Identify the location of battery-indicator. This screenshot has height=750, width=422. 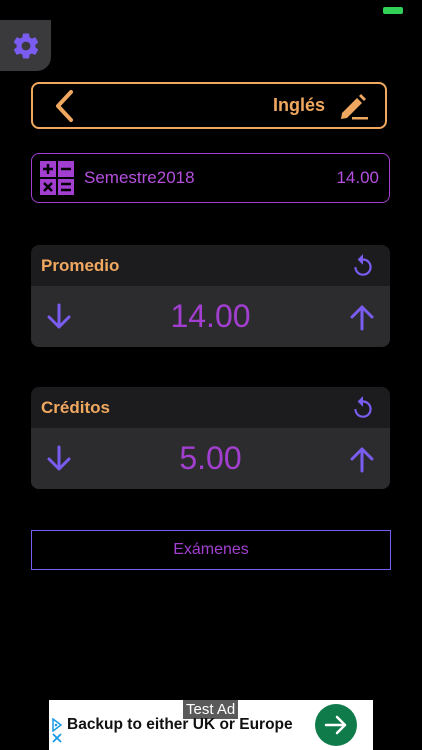
(393, 10).